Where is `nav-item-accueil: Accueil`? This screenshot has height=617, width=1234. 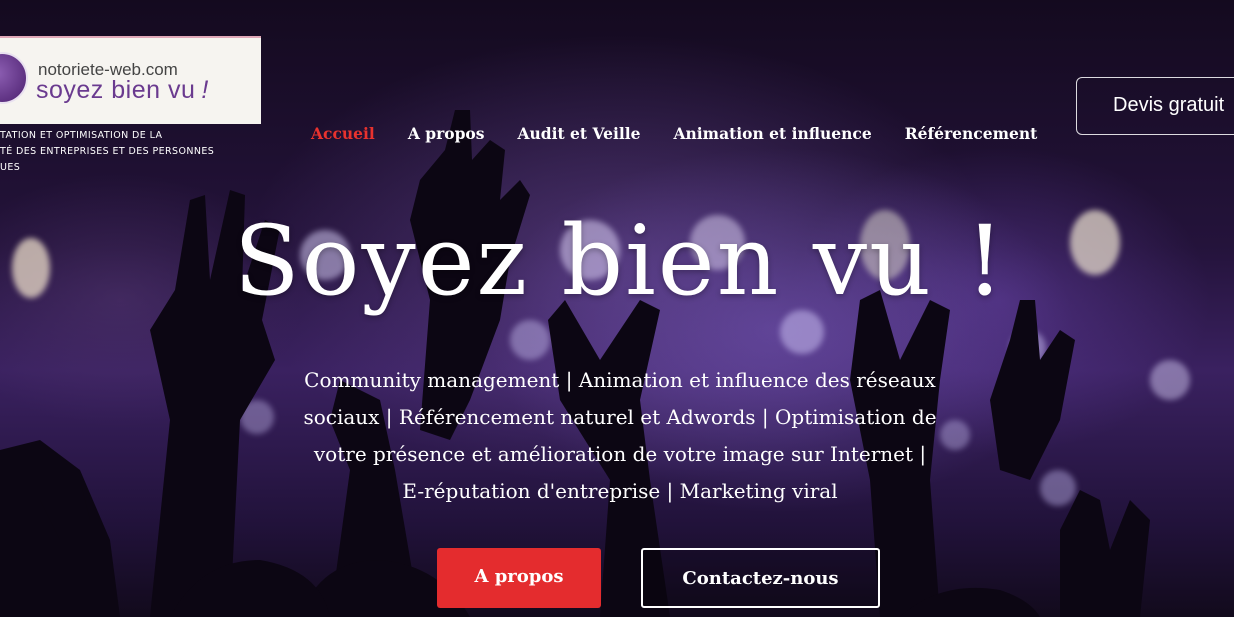 nav-item-accueil: Accueil is located at coordinates (343, 133).